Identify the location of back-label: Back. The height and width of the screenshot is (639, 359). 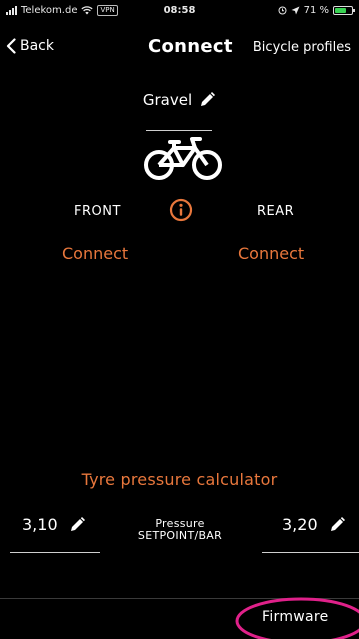
(37, 46).